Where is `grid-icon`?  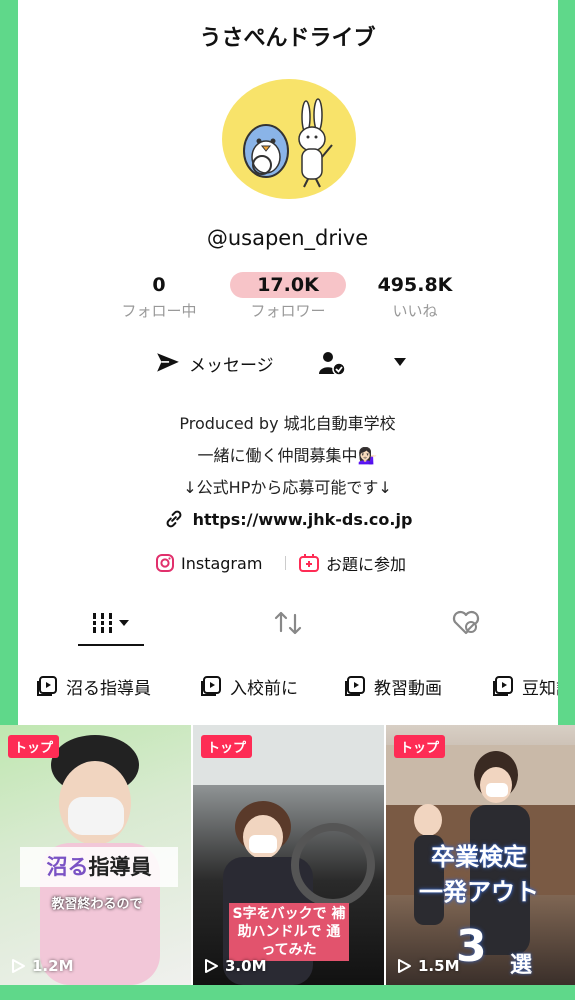 grid-icon is located at coordinates (110, 623).